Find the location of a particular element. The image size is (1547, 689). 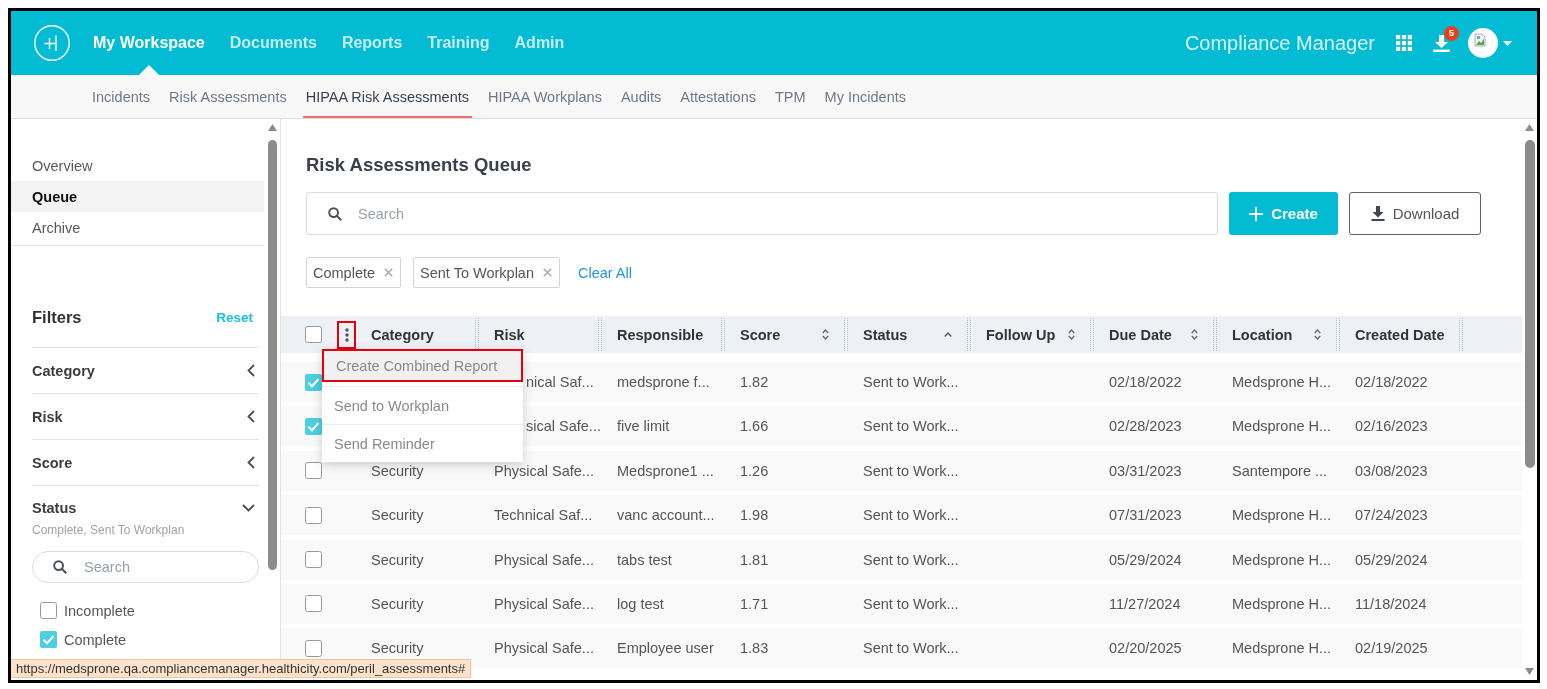

column-header: Follow Up is located at coordinates (1021, 334).